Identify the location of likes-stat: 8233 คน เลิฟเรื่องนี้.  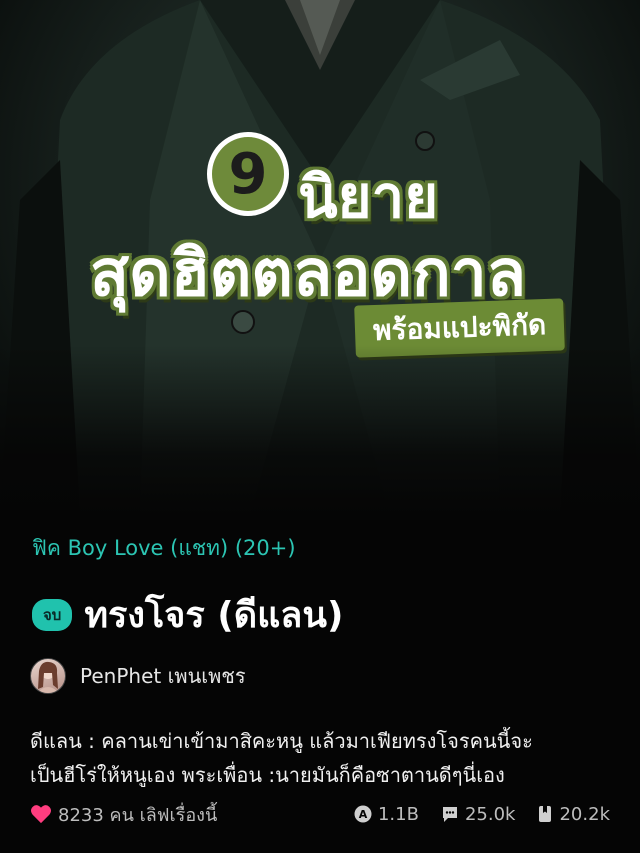
(123, 814).